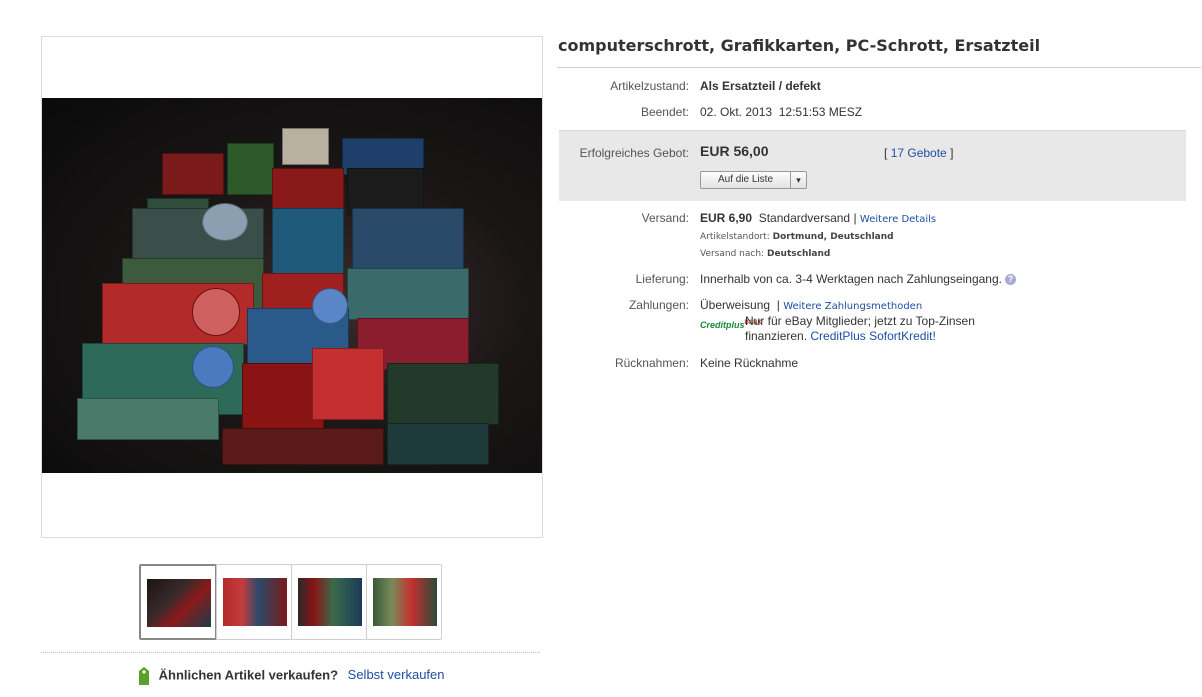  What do you see at coordinates (722, 325) in the screenshot?
I see `creditplus-logo-text: Creditplus` at bounding box center [722, 325].